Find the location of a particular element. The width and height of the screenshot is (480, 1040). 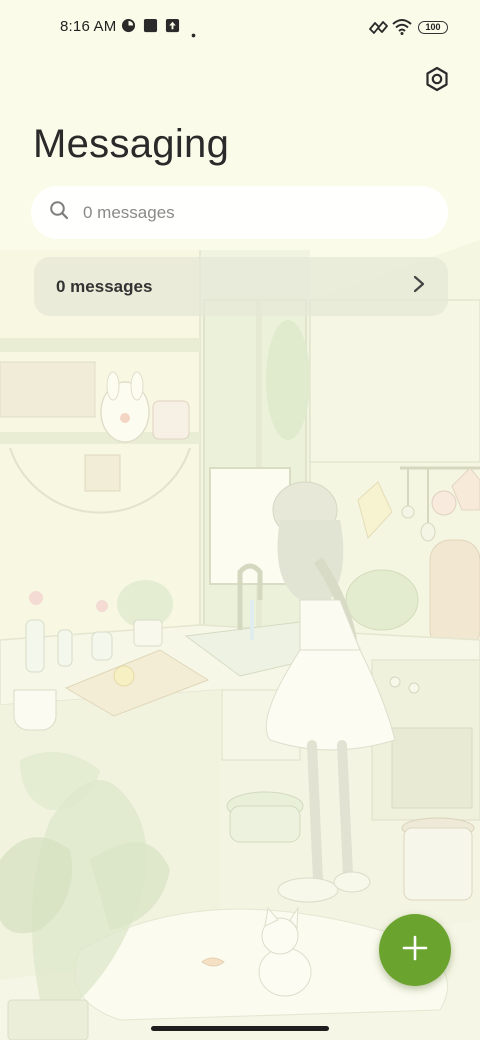

new-message-fab is located at coordinates (415, 950).